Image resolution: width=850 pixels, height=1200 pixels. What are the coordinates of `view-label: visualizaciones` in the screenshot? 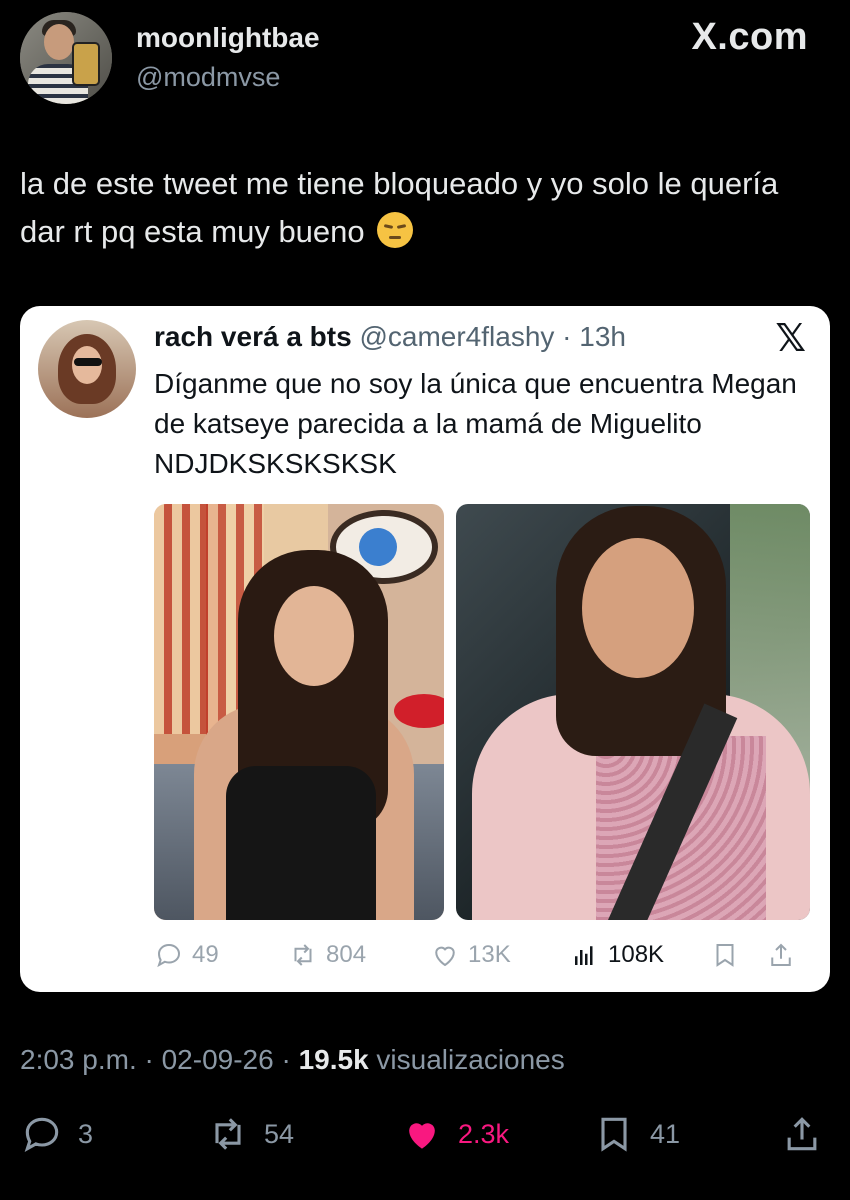 It's located at (466, 1059).